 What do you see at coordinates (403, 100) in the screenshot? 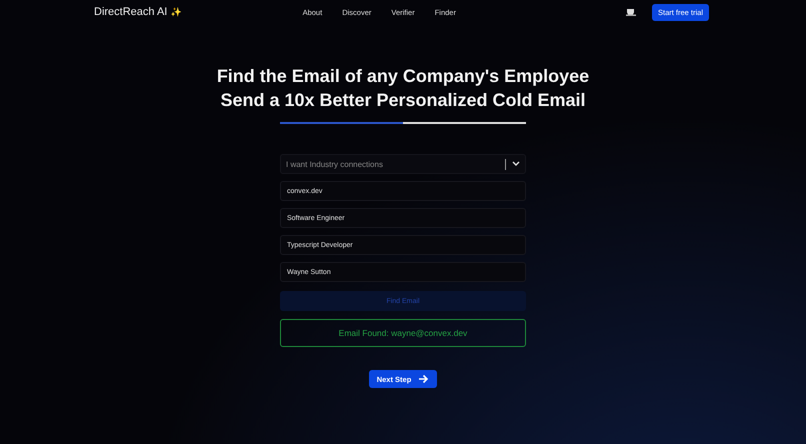
I see `headline: Send a 10x Better Personalized Cold Email` at bounding box center [403, 100].